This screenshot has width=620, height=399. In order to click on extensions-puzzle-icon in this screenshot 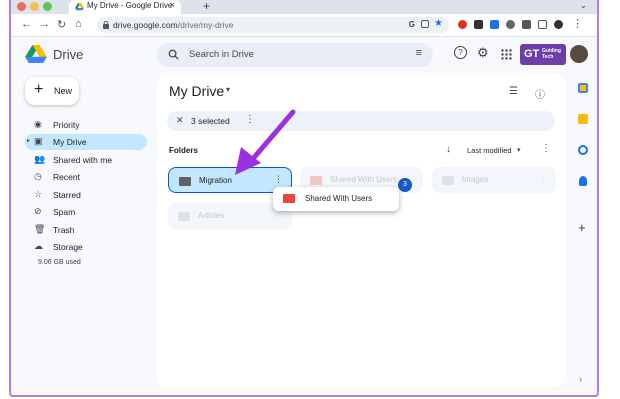, I will do `click(526, 24)`.